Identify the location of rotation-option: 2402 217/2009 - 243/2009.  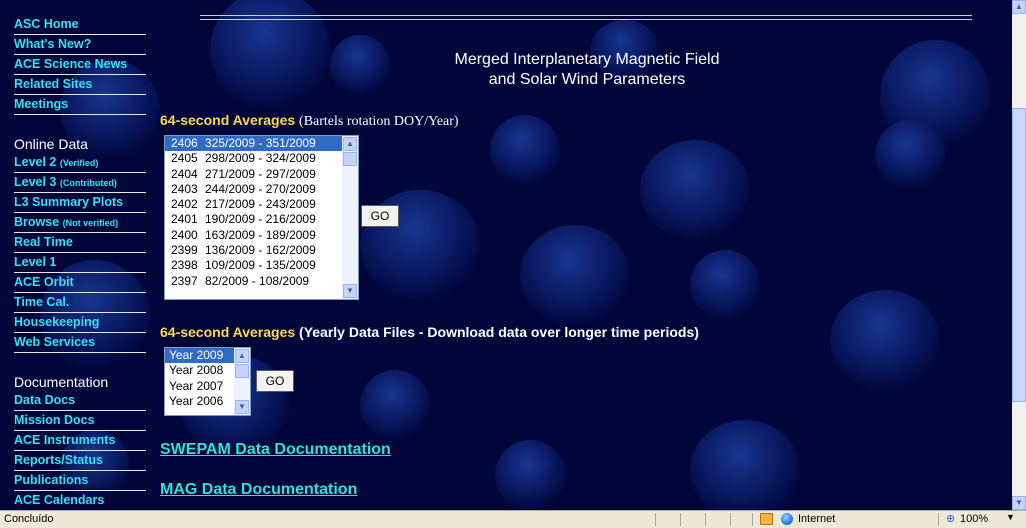
(261, 204).